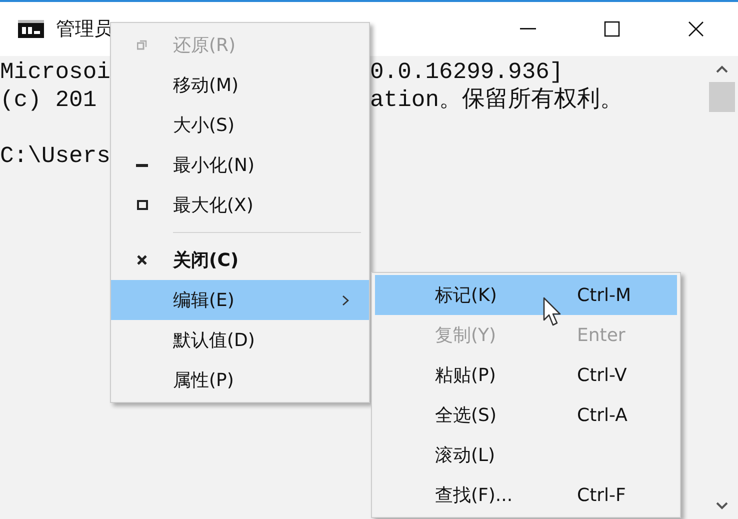 The height and width of the screenshot is (519, 738). What do you see at coordinates (240, 340) in the screenshot?
I see `menu-item: 默认值(D)` at bounding box center [240, 340].